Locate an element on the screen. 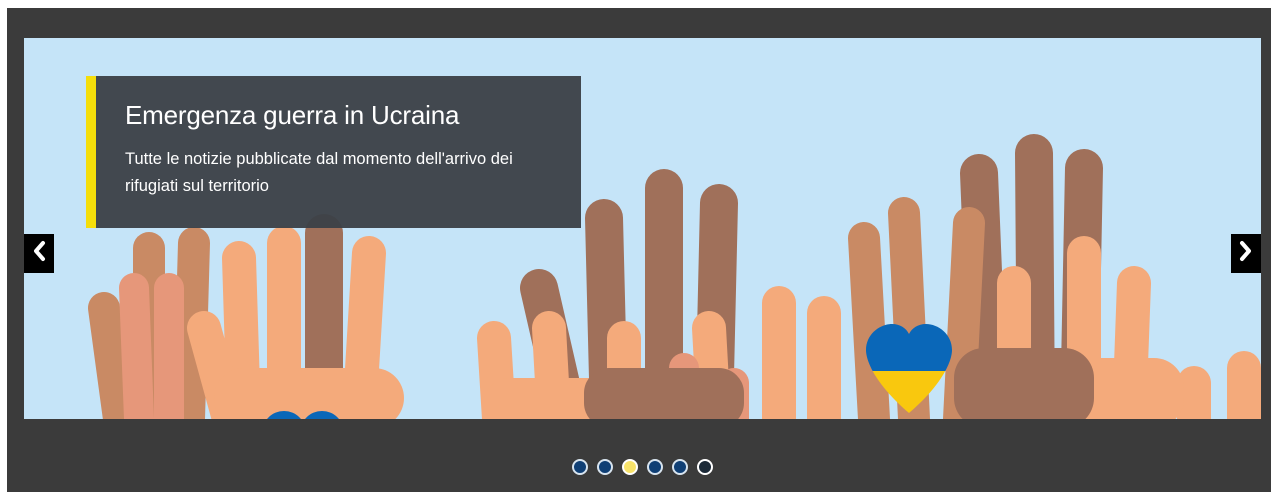 The height and width of the screenshot is (492, 1279). chevron-left-icon is located at coordinates (39, 253).